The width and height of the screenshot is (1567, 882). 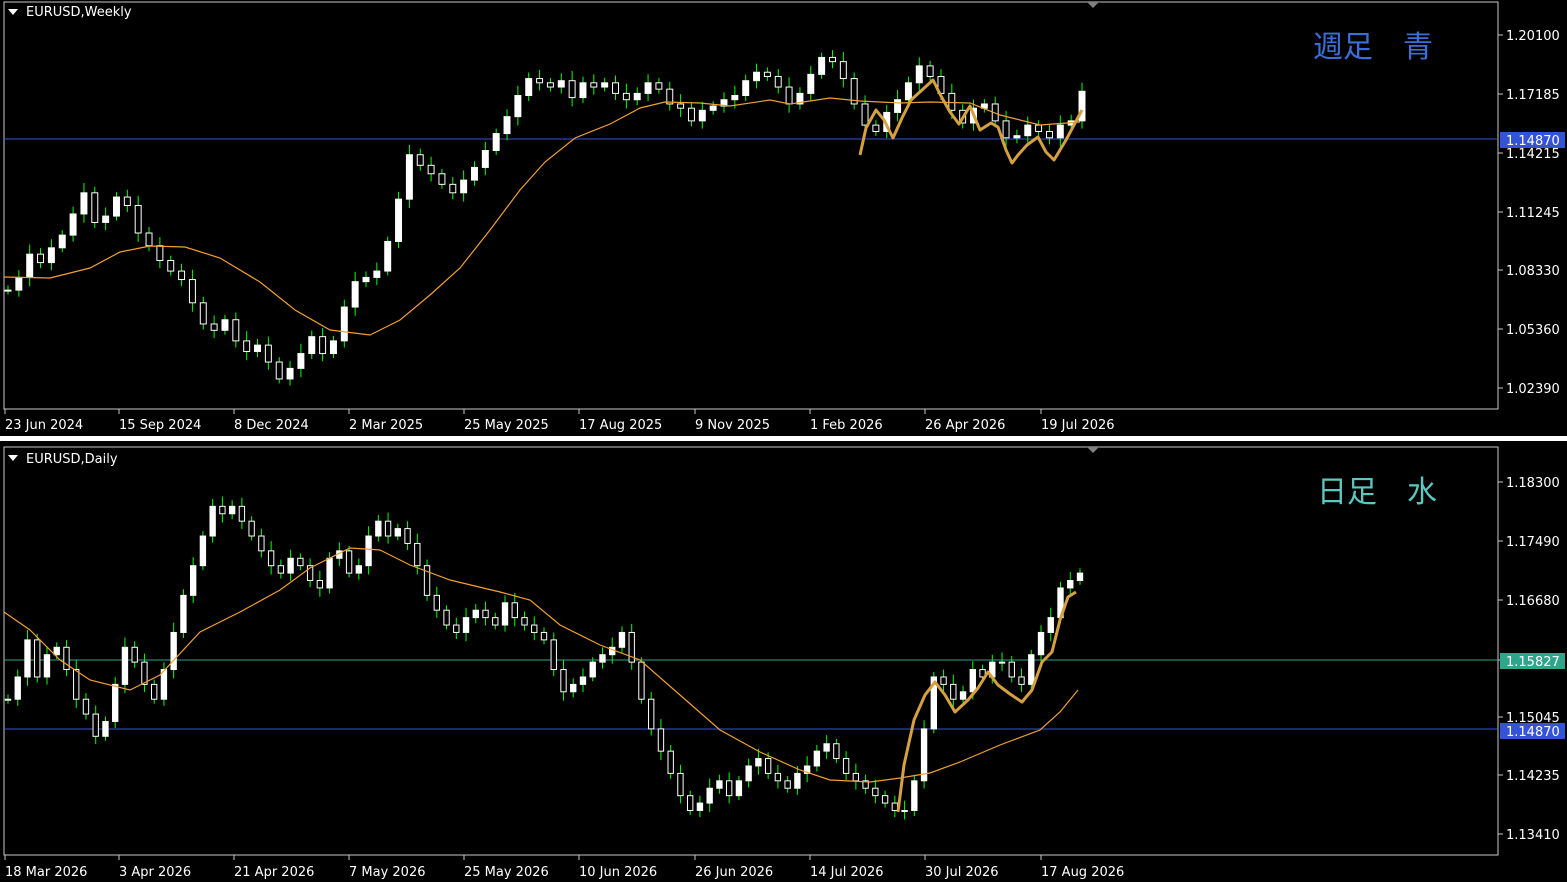 What do you see at coordinates (1377, 492) in the screenshot?
I see `daily-overlay-label: 日足 水` at bounding box center [1377, 492].